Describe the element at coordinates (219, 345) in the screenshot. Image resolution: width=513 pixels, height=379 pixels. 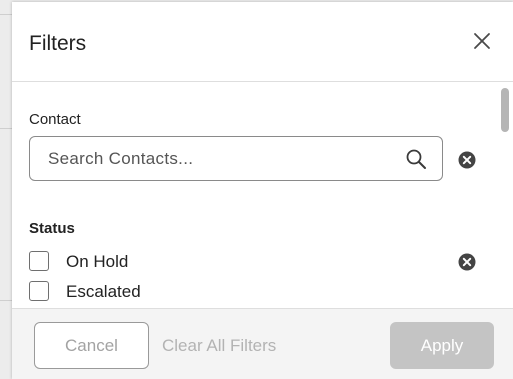
I see `clear-all-filters-button: Clear All Filters` at that location.